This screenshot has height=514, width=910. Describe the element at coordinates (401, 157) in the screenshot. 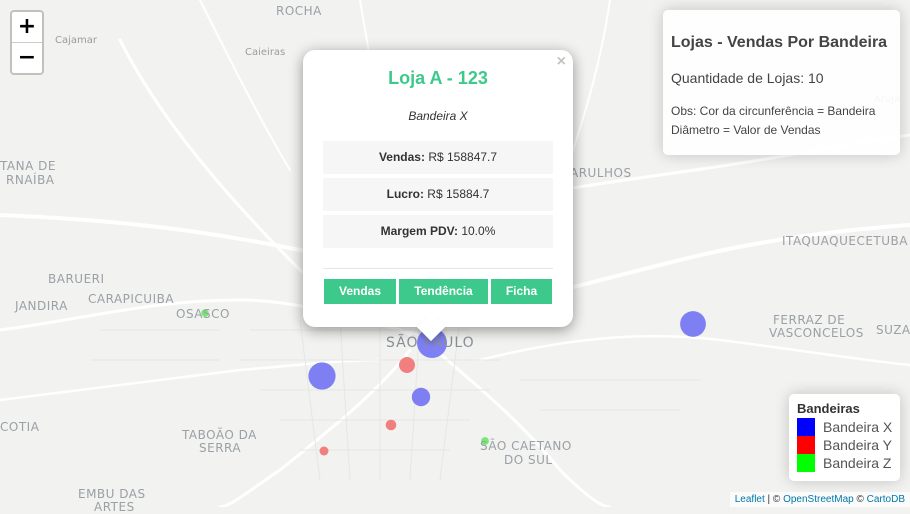

I see `sales-label: Vendas:` at that location.